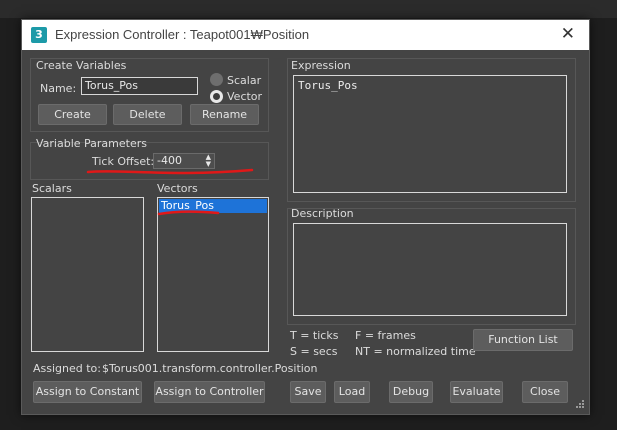 This screenshot has height=430, width=617. What do you see at coordinates (52, 188) in the screenshot?
I see `scalars-label: Scalars` at bounding box center [52, 188].